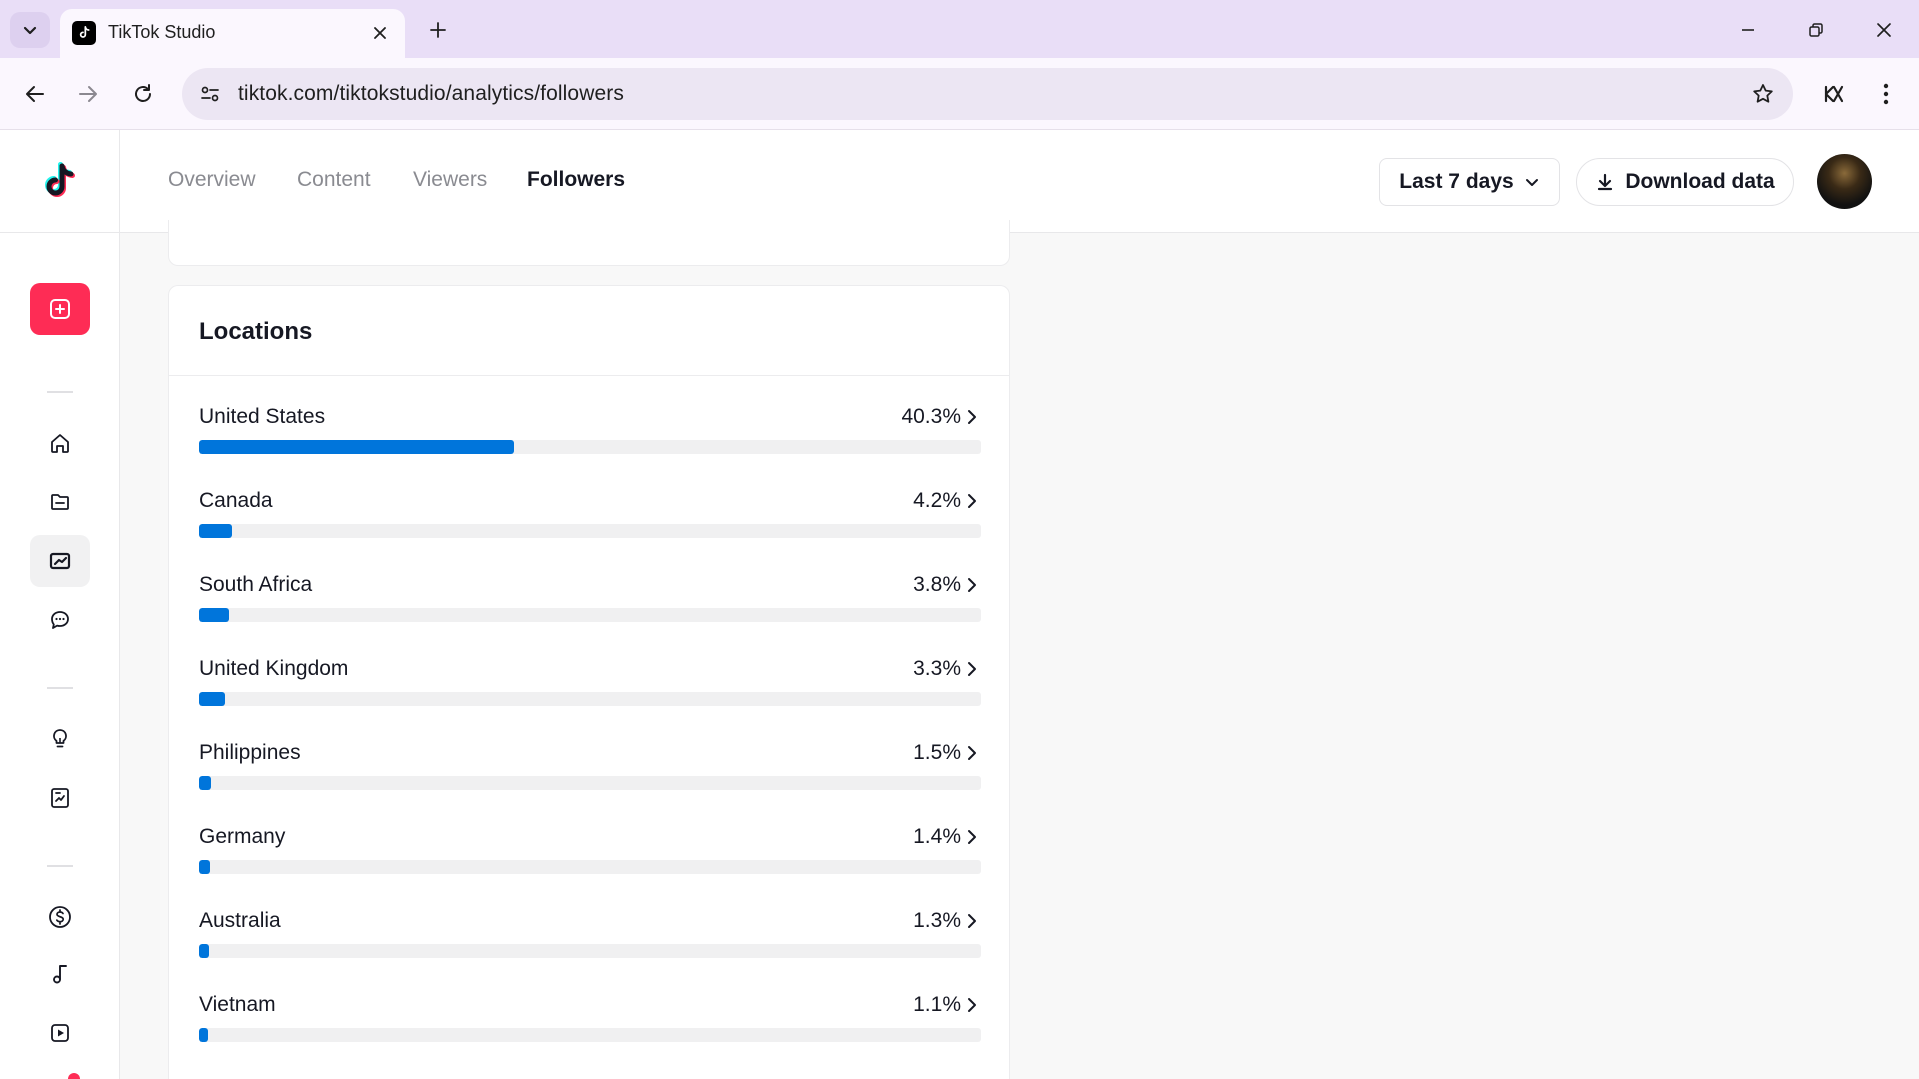 Image resolution: width=1919 pixels, height=1079 pixels. What do you see at coordinates (576, 180) in the screenshot?
I see `tab-followers: Followers` at bounding box center [576, 180].